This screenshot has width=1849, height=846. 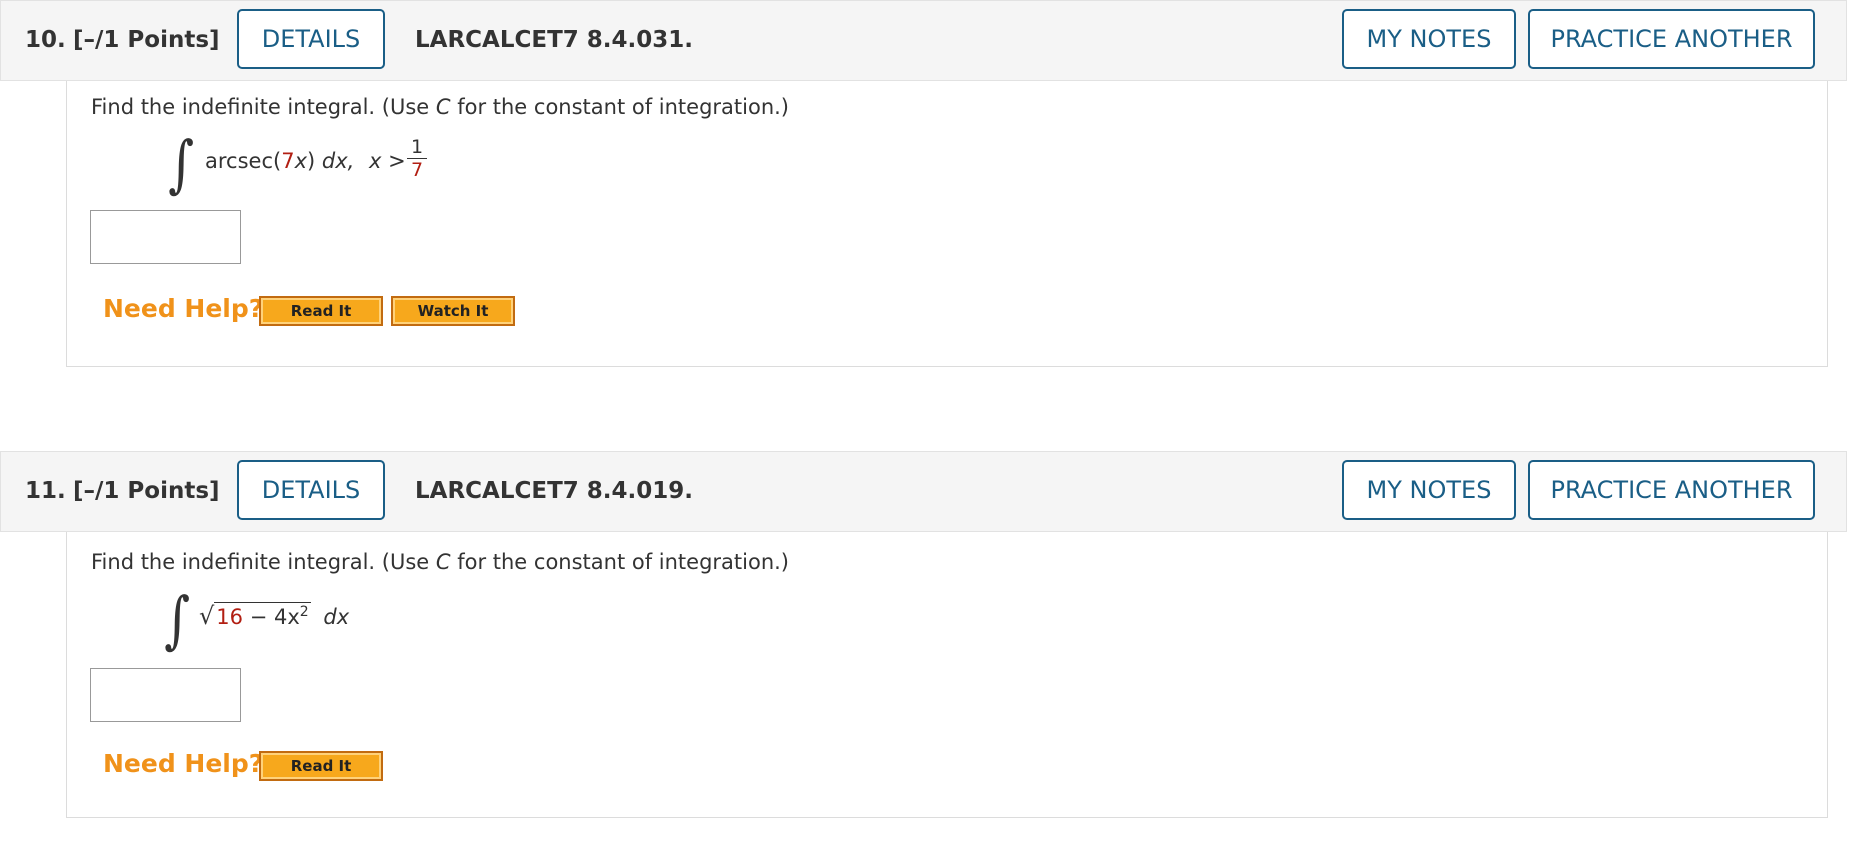 I want to click on question-code: LARCALCET7 8.4.019., so click(x=554, y=491).